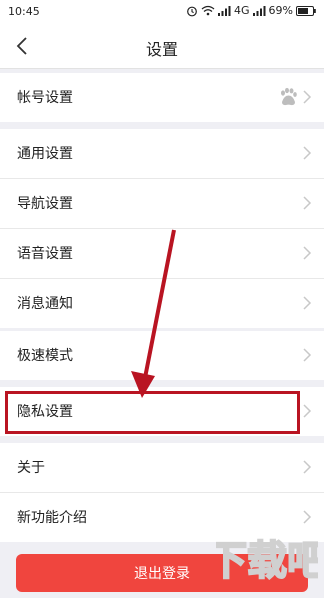 This screenshot has width=324, height=598. Describe the element at coordinates (45, 356) in the screenshot. I see `row-label: 极速模式` at that location.